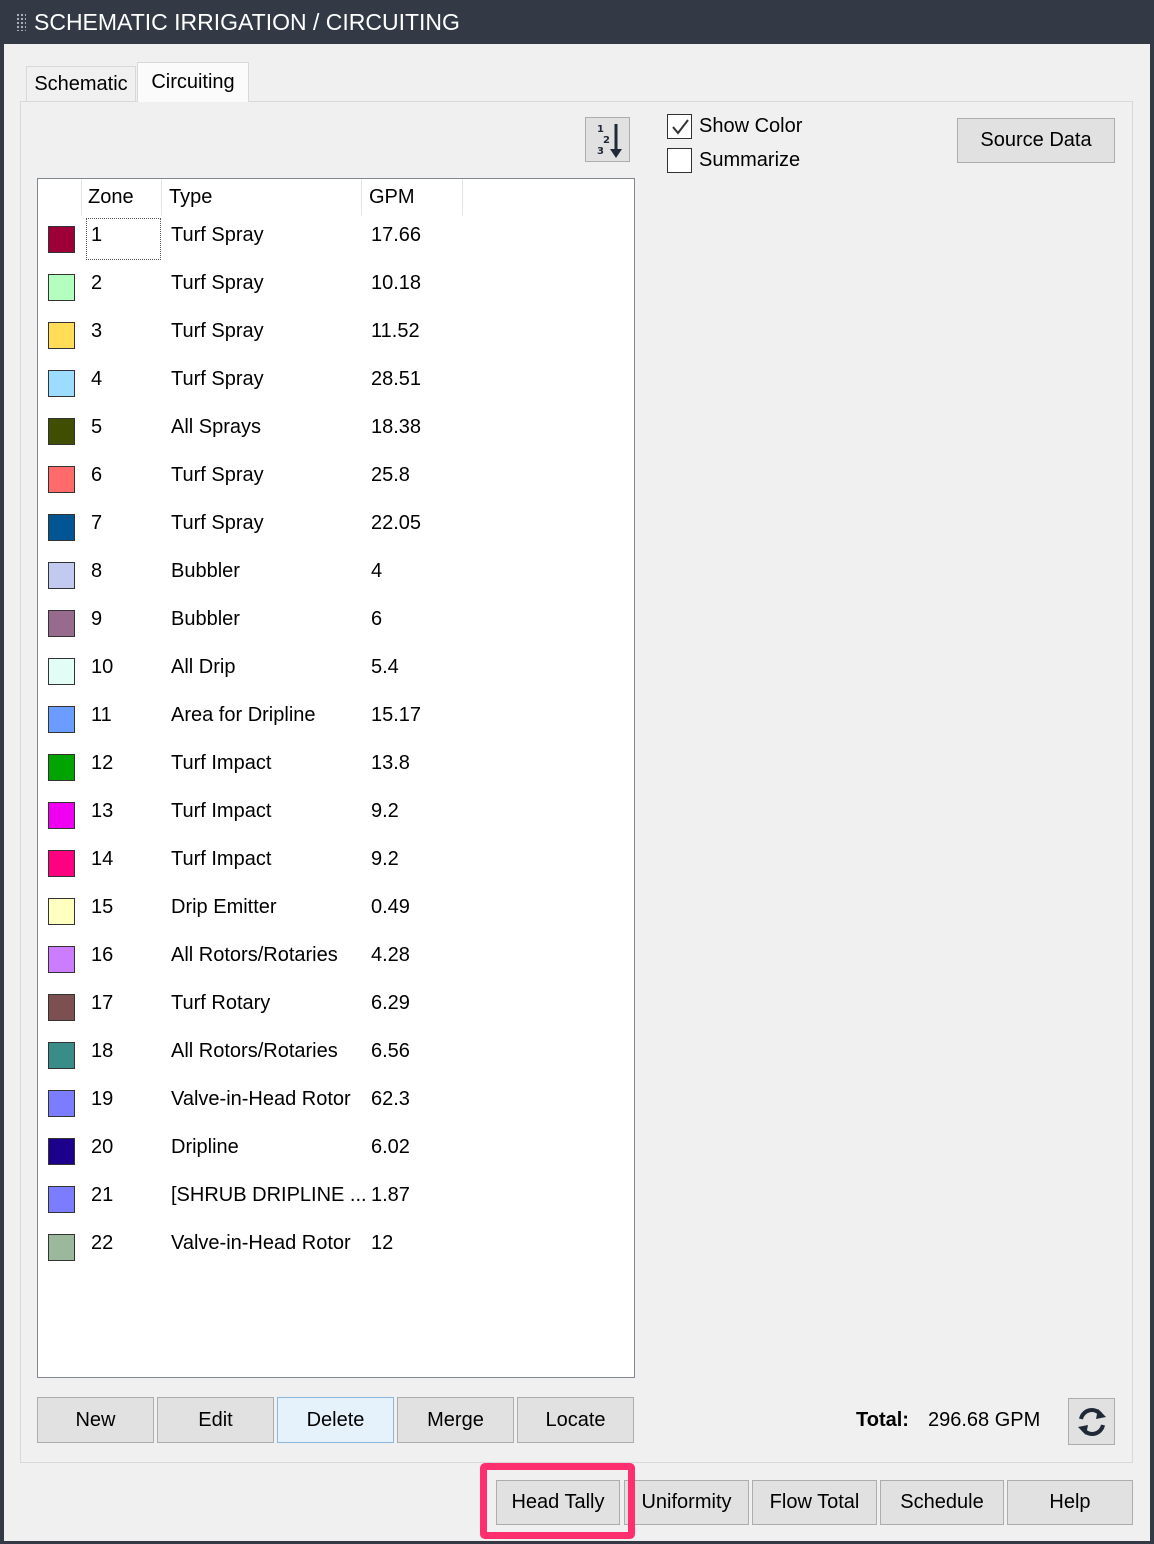 This screenshot has height=1544, width=1154. What do you see at coordinates (336, 1151) in the screenshot?
I see `table-row: 20 Dripline 6.02` at bounding box center [336, 1151].